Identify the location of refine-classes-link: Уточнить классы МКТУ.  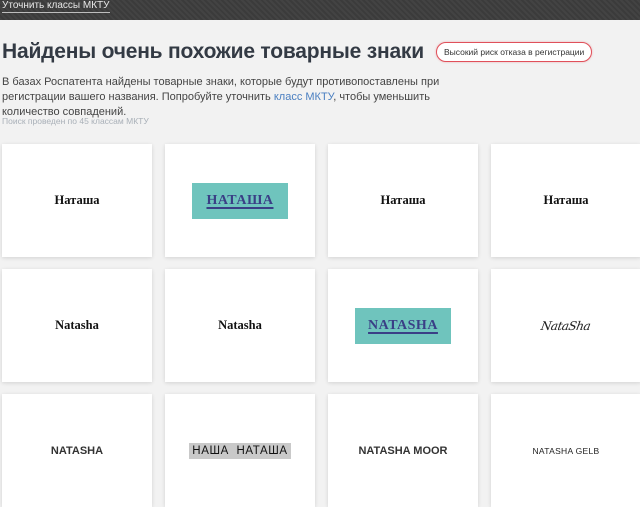
(56, 6).